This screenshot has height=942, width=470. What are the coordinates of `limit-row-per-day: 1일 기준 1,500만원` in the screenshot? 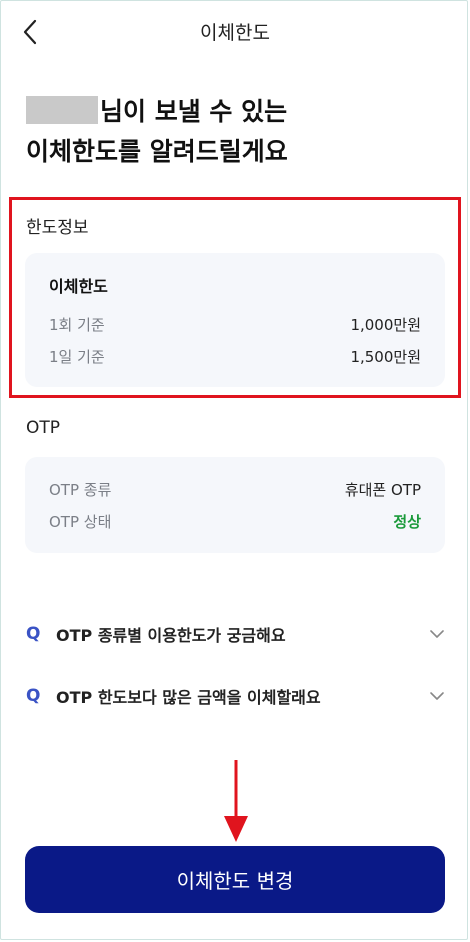 It's located at (235, 356).